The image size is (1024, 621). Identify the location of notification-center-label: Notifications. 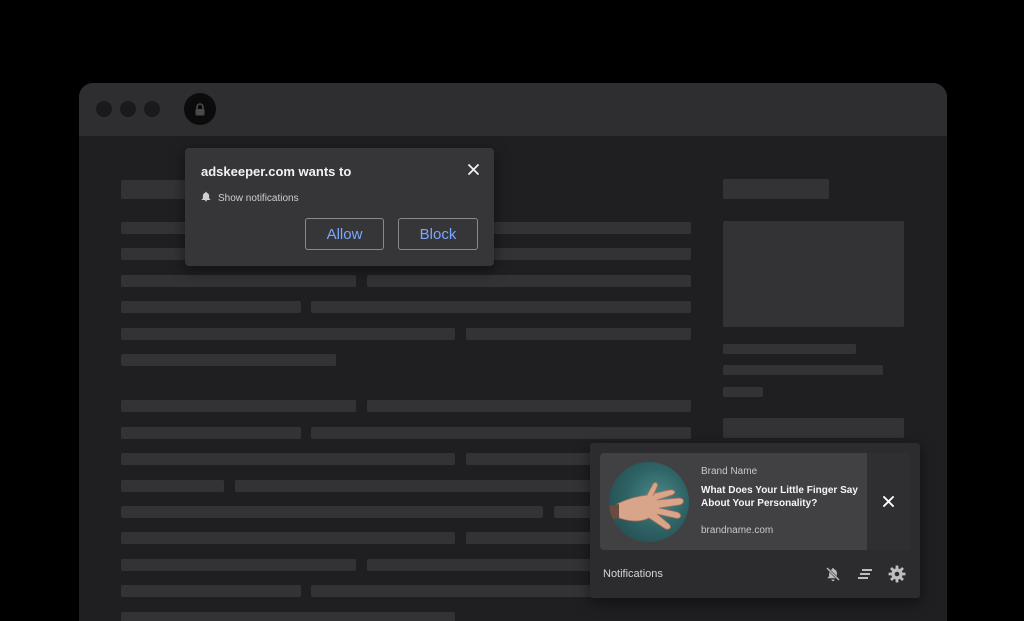
(633, 574).